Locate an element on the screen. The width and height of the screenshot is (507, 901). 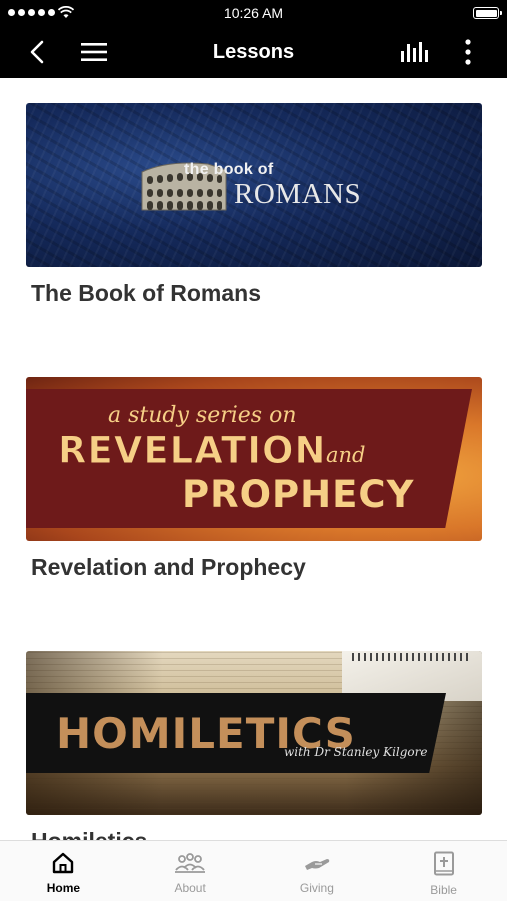
banner-text: with Dr Stanley Kilgore is located at coordinates (356, 752).